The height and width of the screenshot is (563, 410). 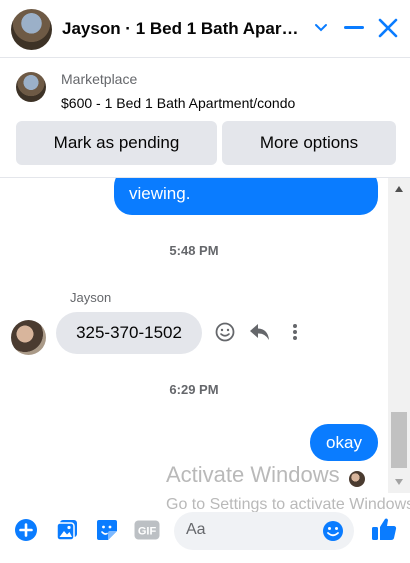 I want to click on more-options-button: More options, so click(x=309, y=143).